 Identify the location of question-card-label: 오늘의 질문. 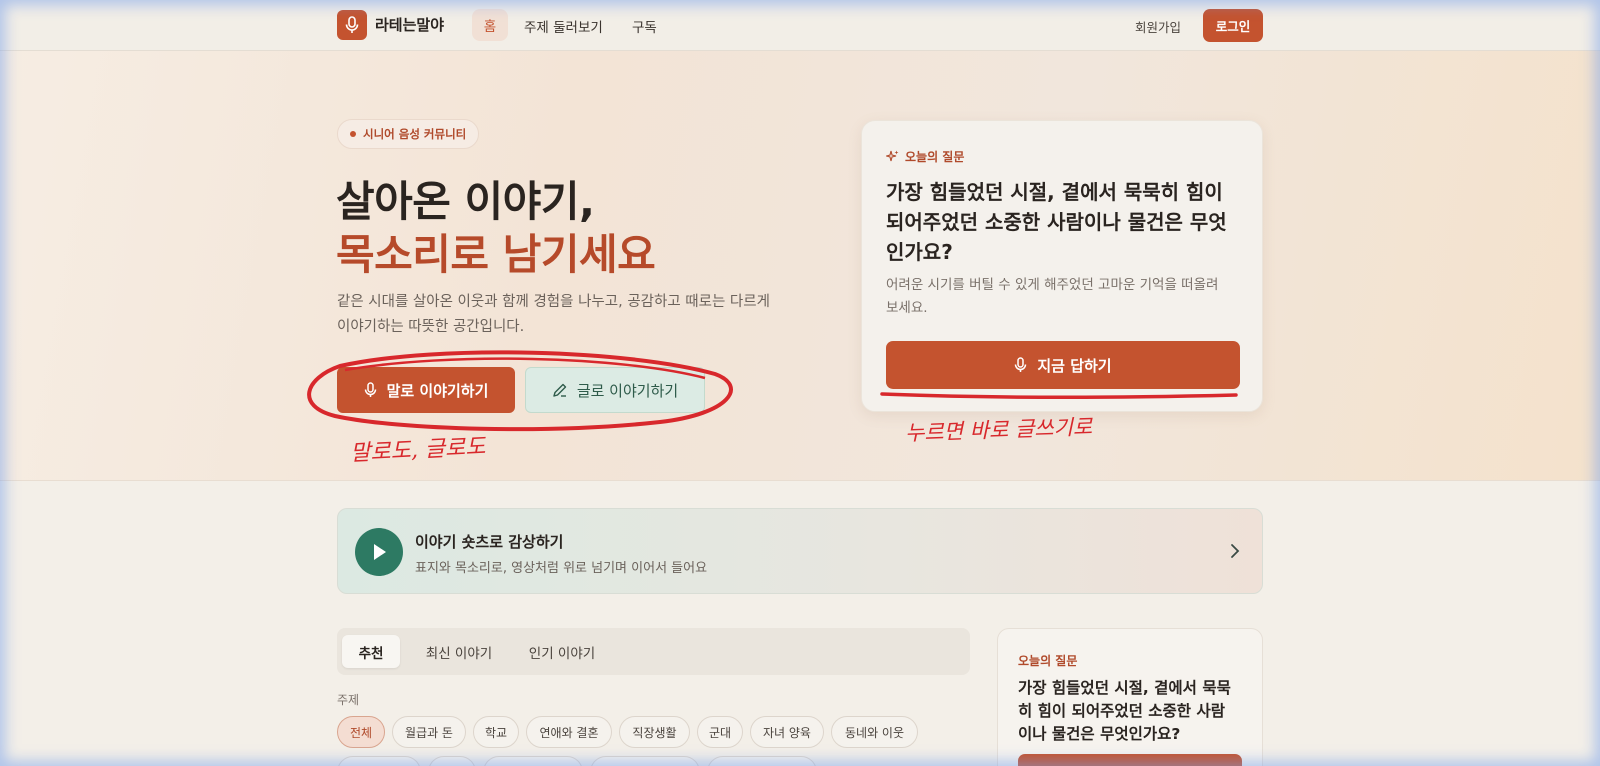
(925, 156).